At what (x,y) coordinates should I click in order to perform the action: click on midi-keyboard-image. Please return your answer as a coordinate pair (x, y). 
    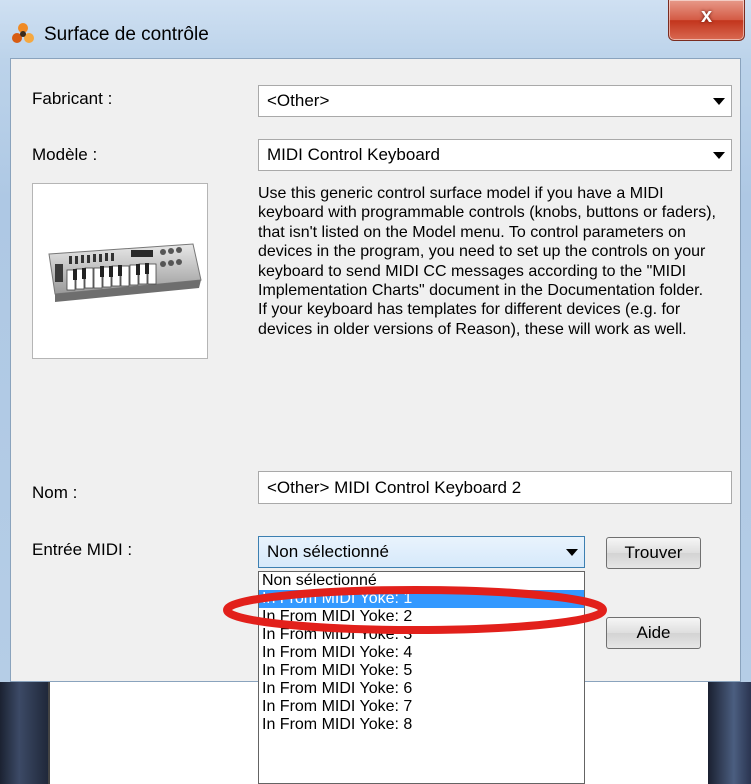
    Looking at the image, I should click on (125, 272).